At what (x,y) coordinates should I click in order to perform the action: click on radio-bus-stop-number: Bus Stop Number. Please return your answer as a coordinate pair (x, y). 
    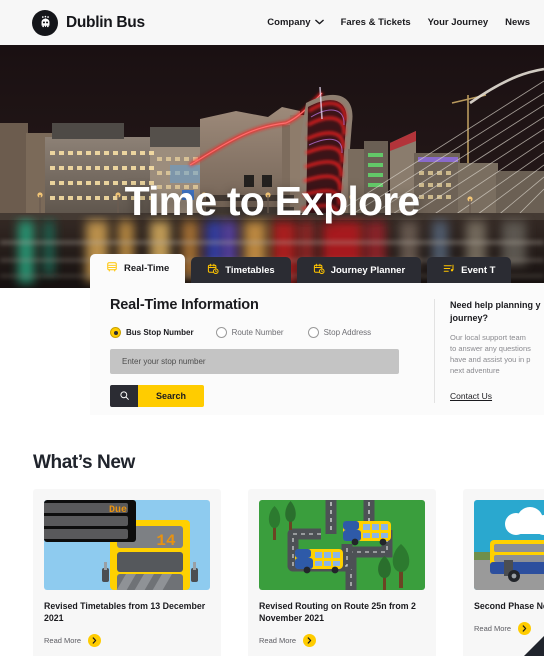
    Looking at the image, I should click on (152, 332).